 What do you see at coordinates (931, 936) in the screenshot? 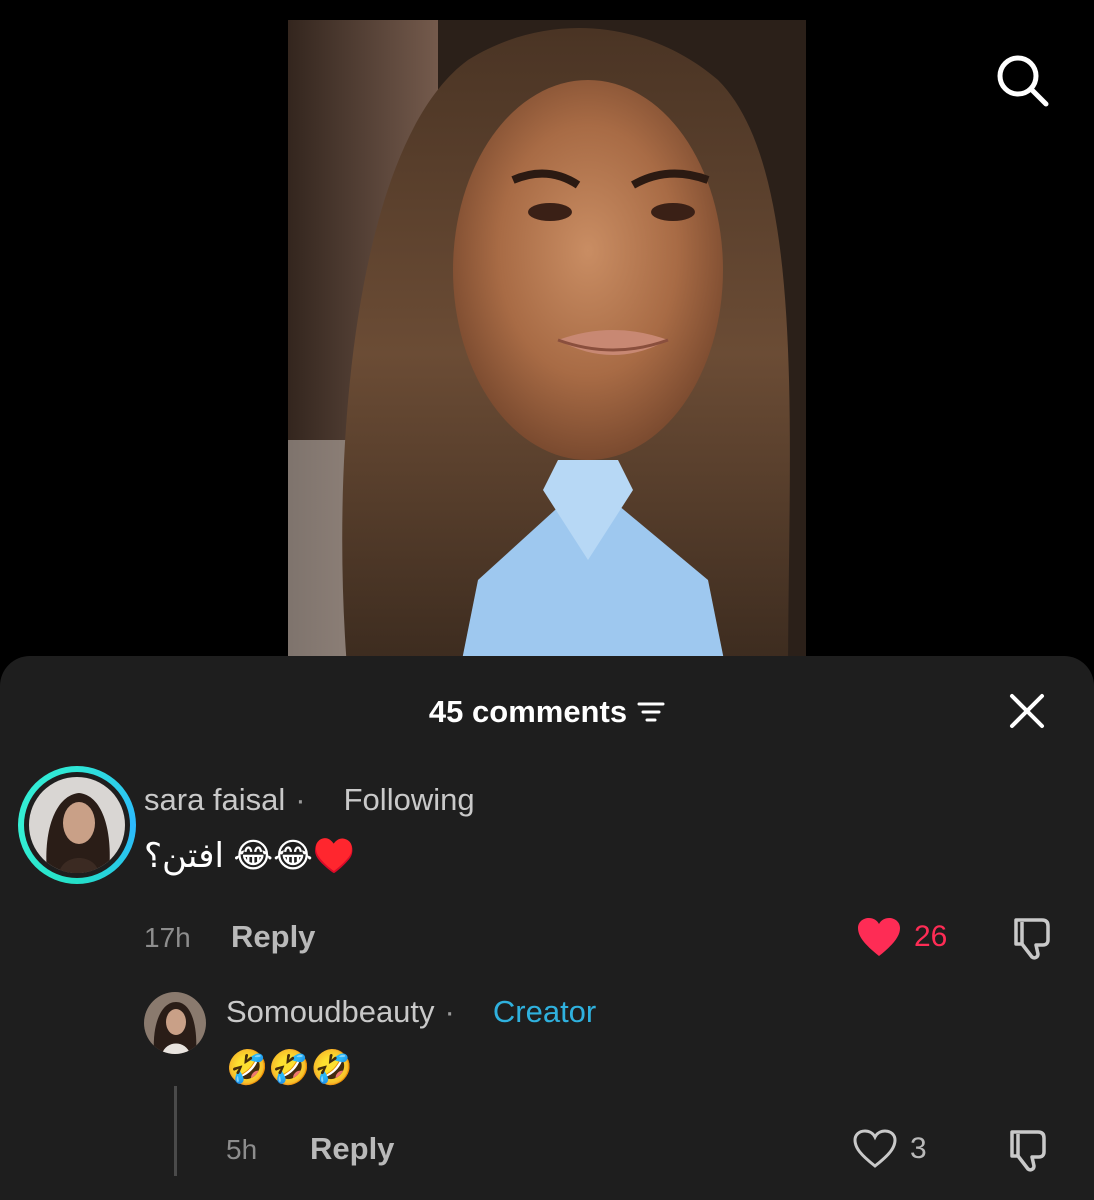
I see `like-count: 26` at bounding box center [931, 936].